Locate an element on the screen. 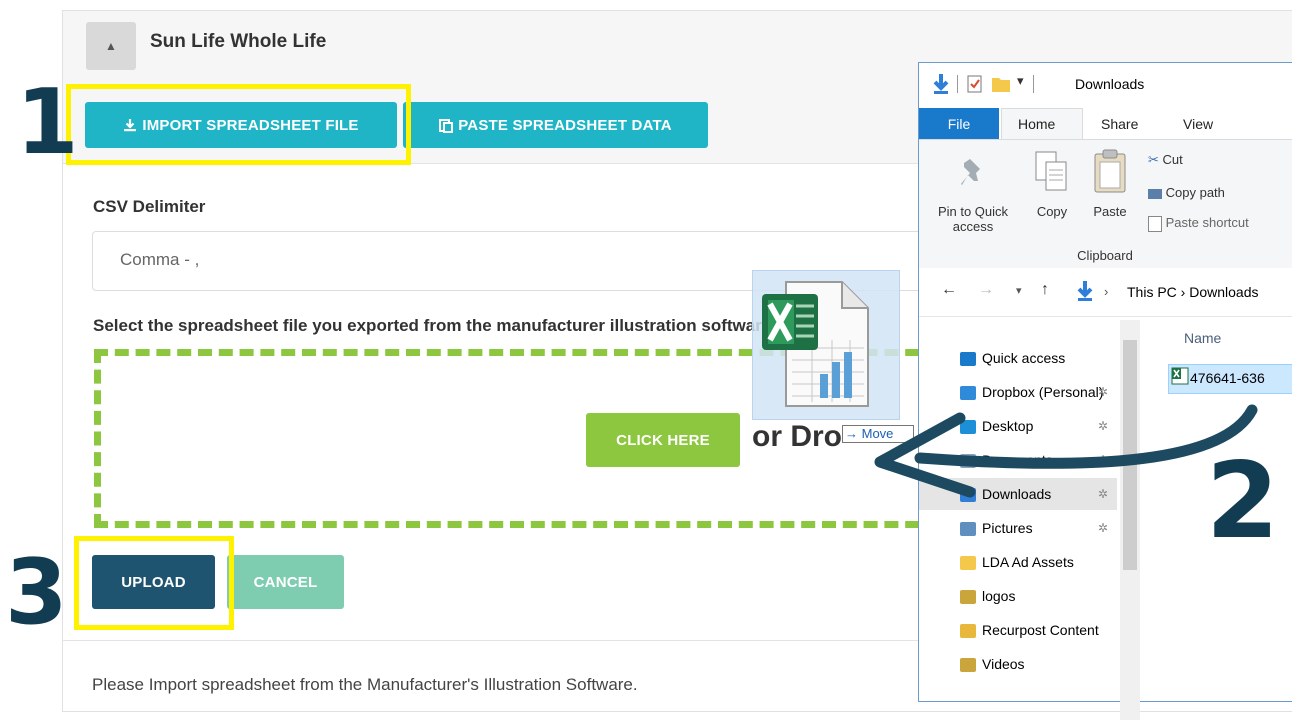  copy-icon is located at coordinates (1051, 171).